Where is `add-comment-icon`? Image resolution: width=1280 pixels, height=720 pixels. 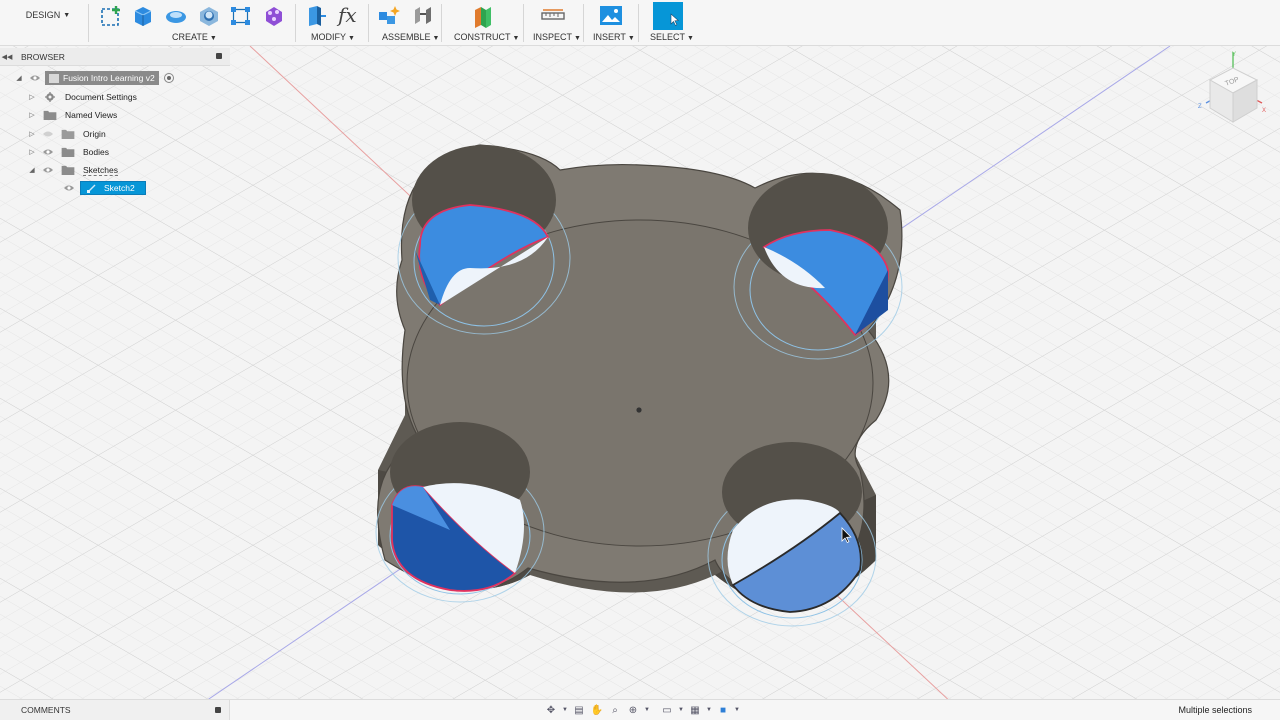 add-comment-icon is located at coordinates (218, 710).